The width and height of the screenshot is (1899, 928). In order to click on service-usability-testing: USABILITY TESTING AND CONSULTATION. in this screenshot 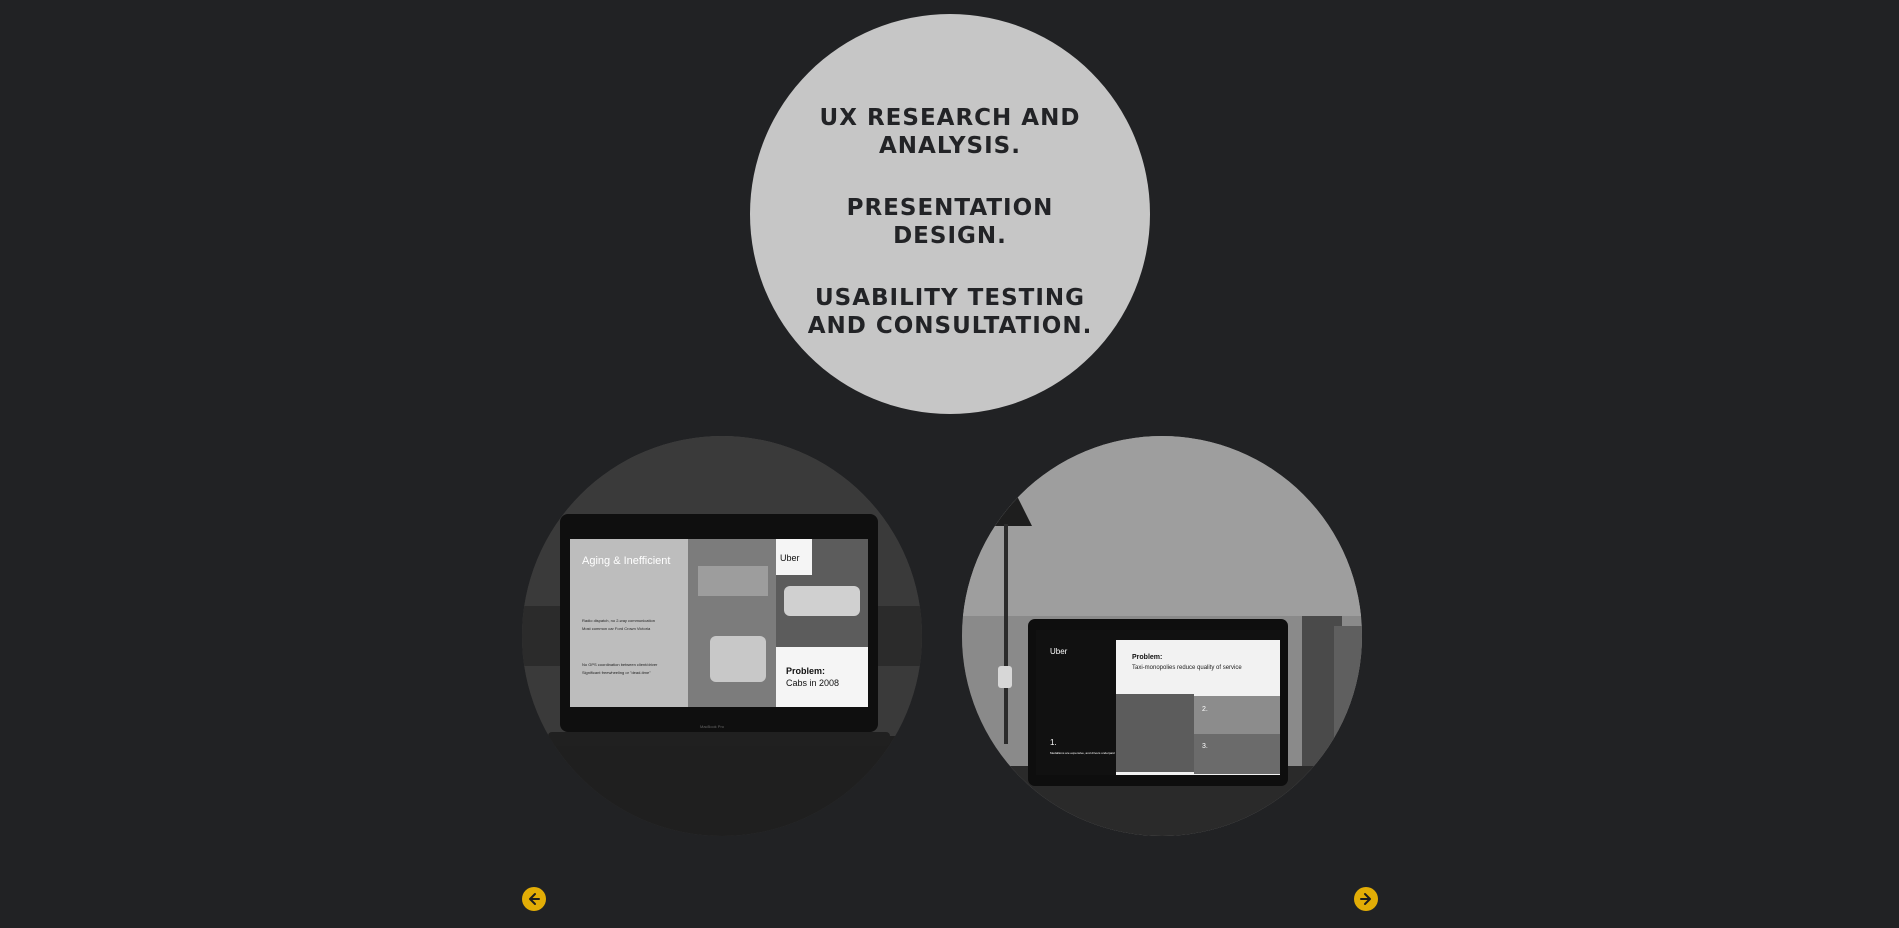, I will do `click(950, 312)`.